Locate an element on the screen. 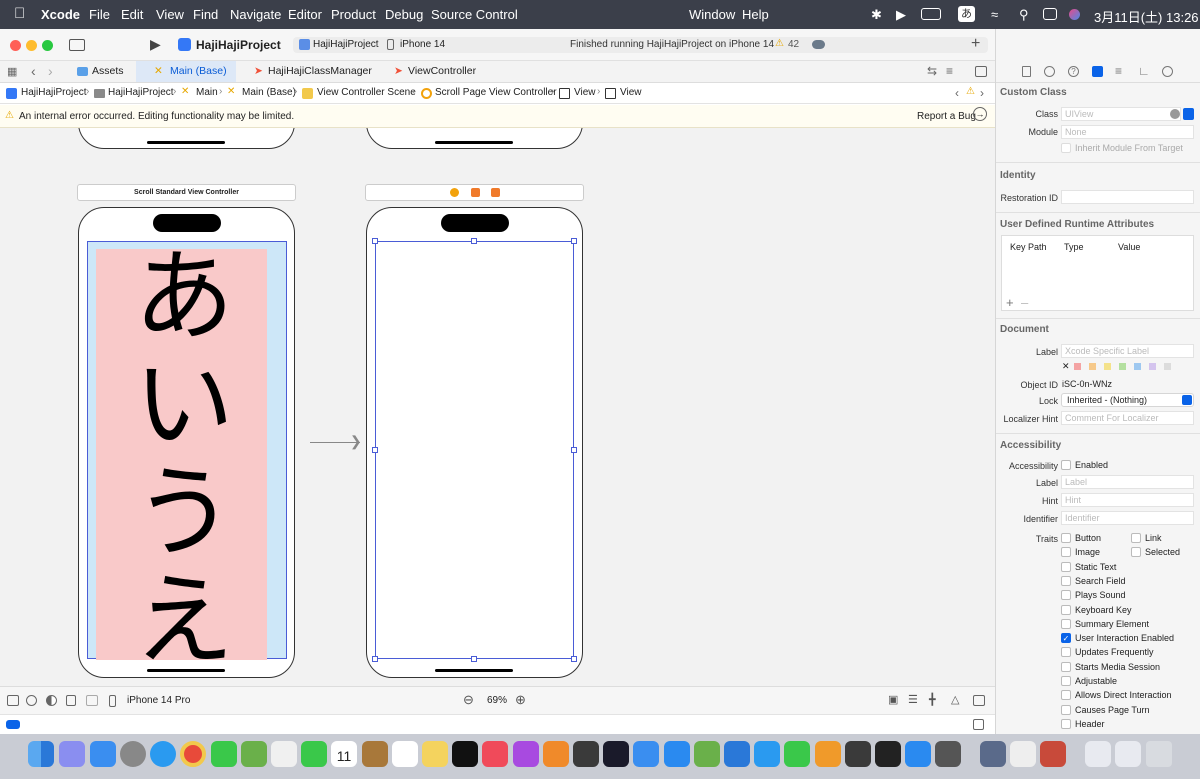  music-icon is located at coordinates (495, 754).